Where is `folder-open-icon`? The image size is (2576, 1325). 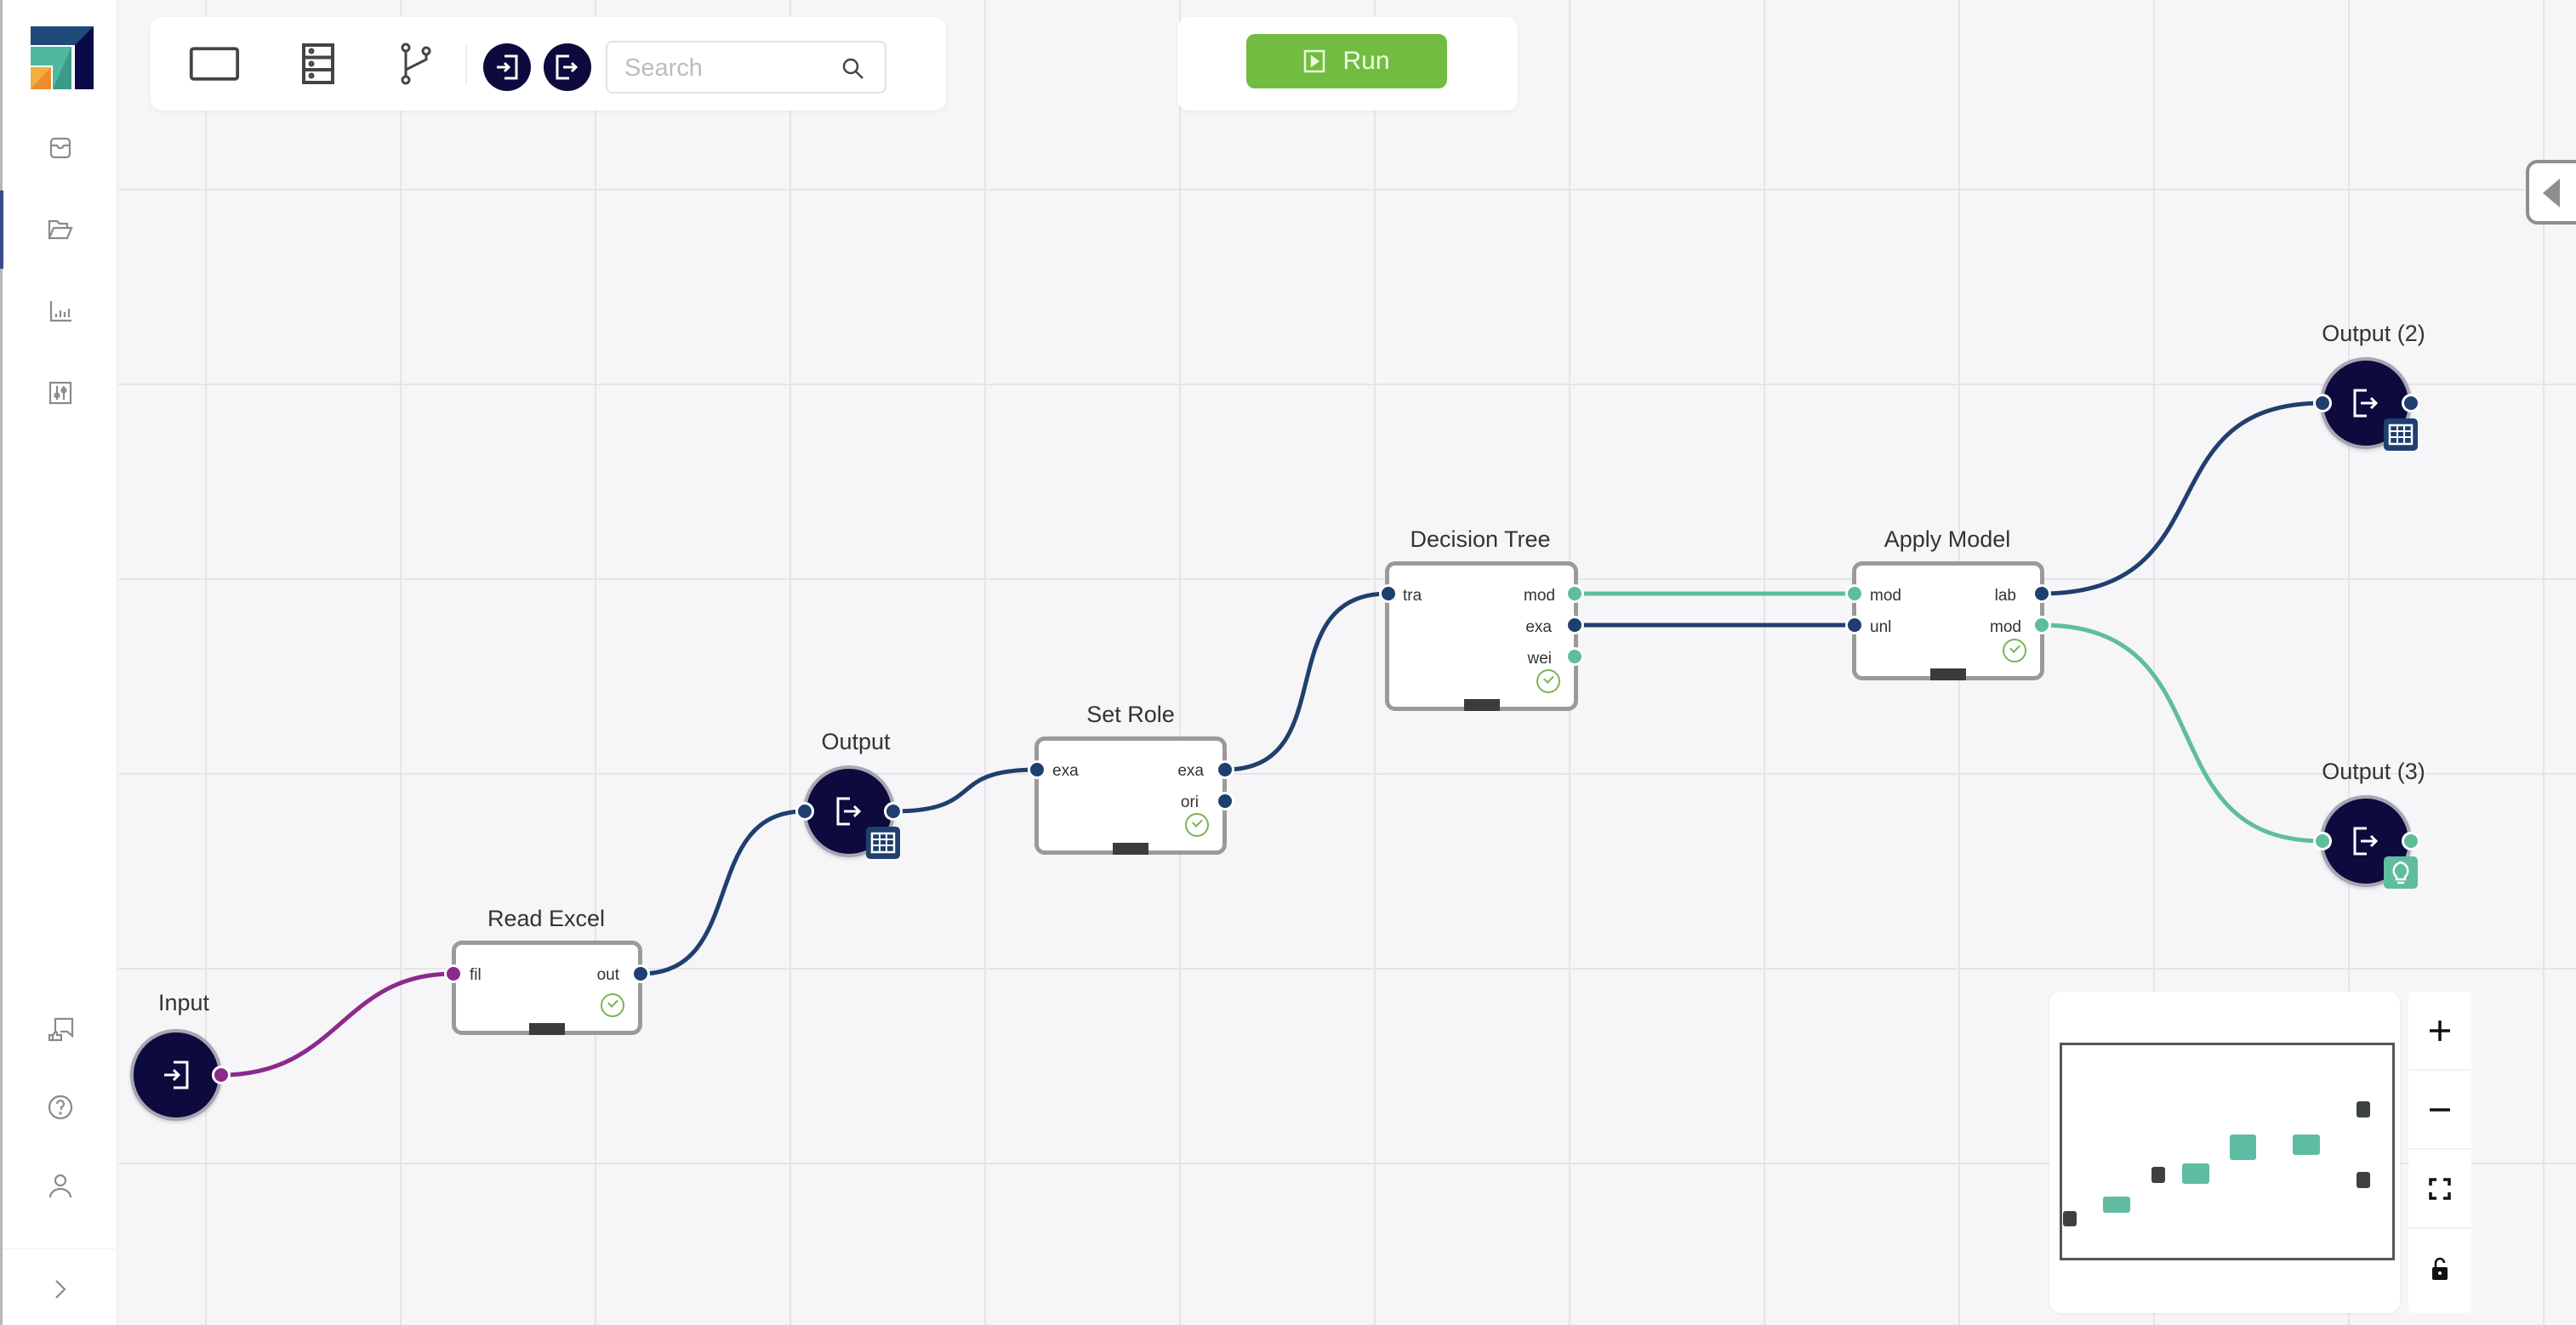 folder-open-icon is located at coordinates (60, 229).